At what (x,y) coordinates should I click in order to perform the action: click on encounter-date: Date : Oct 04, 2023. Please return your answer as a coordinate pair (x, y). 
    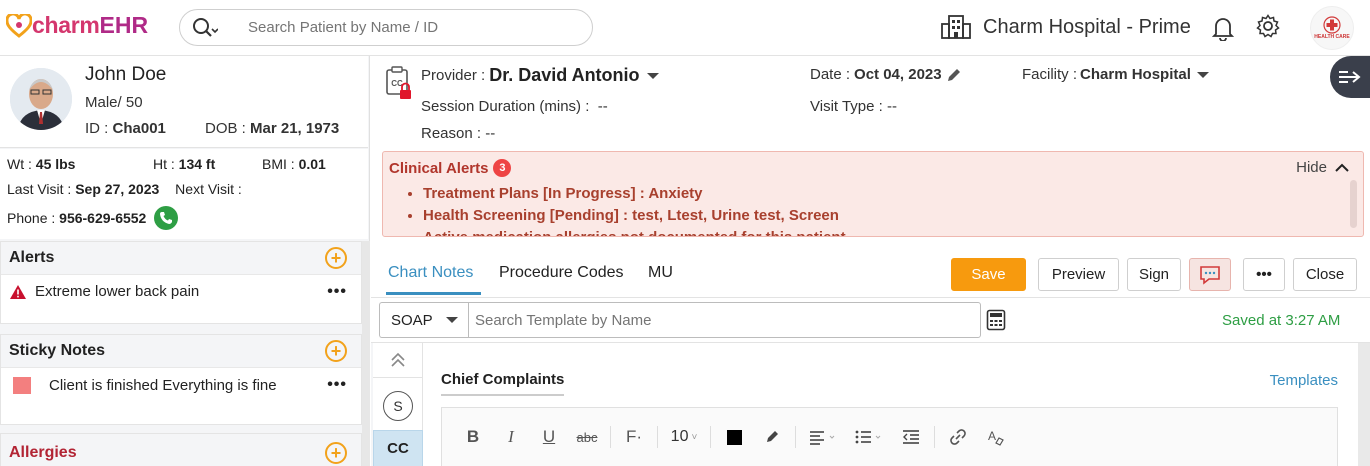
    Looking at the image, I should click on (886, 74).